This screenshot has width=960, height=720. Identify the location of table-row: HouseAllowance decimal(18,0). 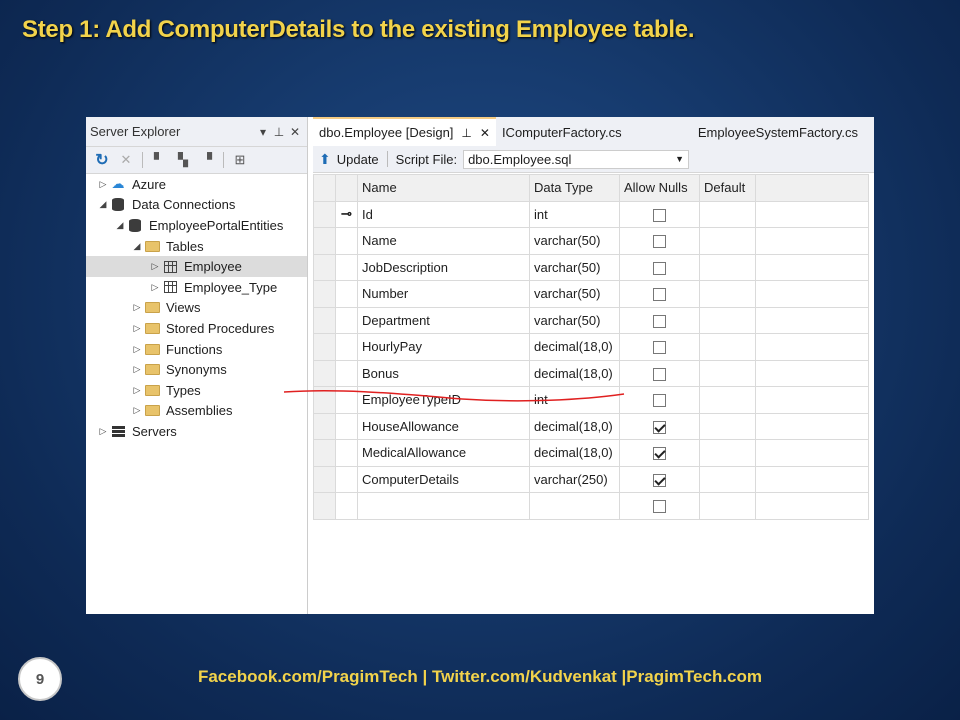
(591, 426).